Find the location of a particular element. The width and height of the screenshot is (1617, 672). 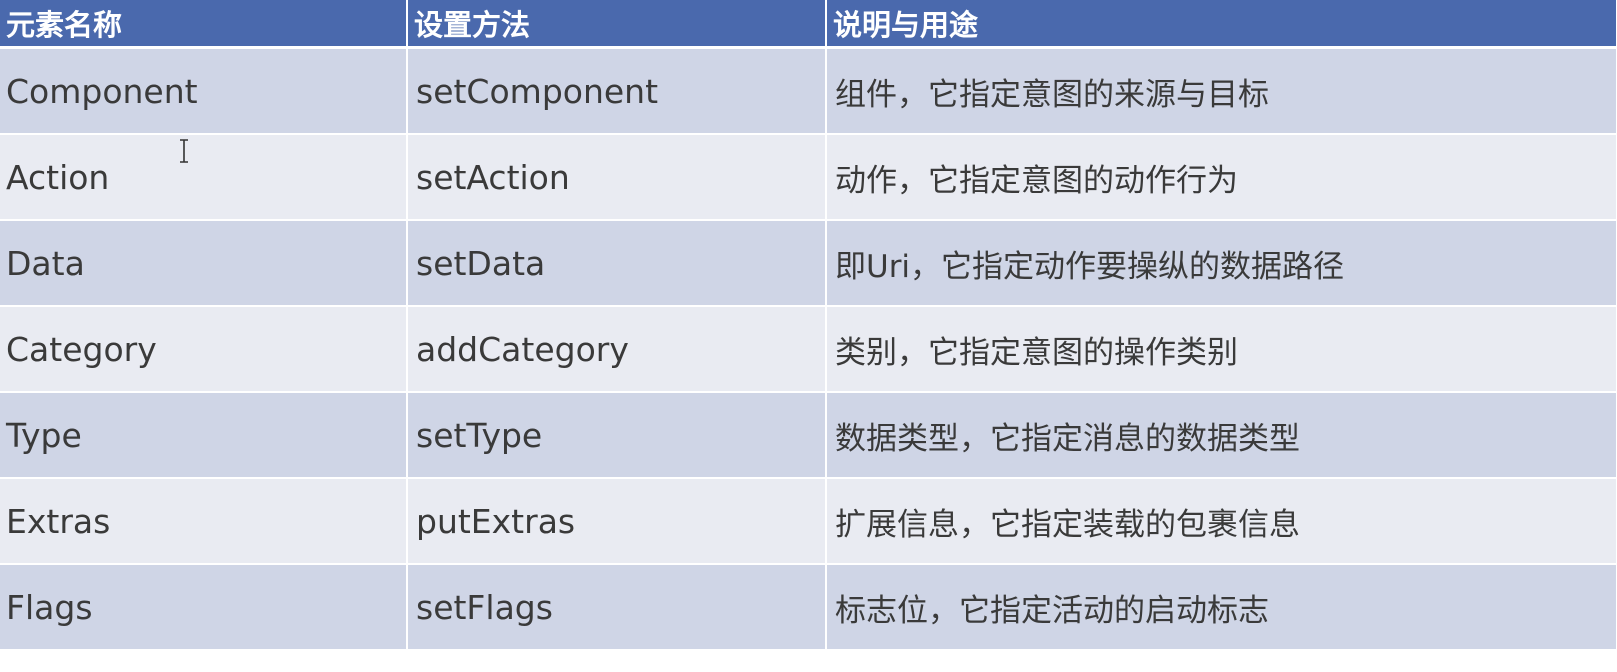

cell-description: 数据类型，它指定消息的数据类型 is located at coordinates (1221, 435).